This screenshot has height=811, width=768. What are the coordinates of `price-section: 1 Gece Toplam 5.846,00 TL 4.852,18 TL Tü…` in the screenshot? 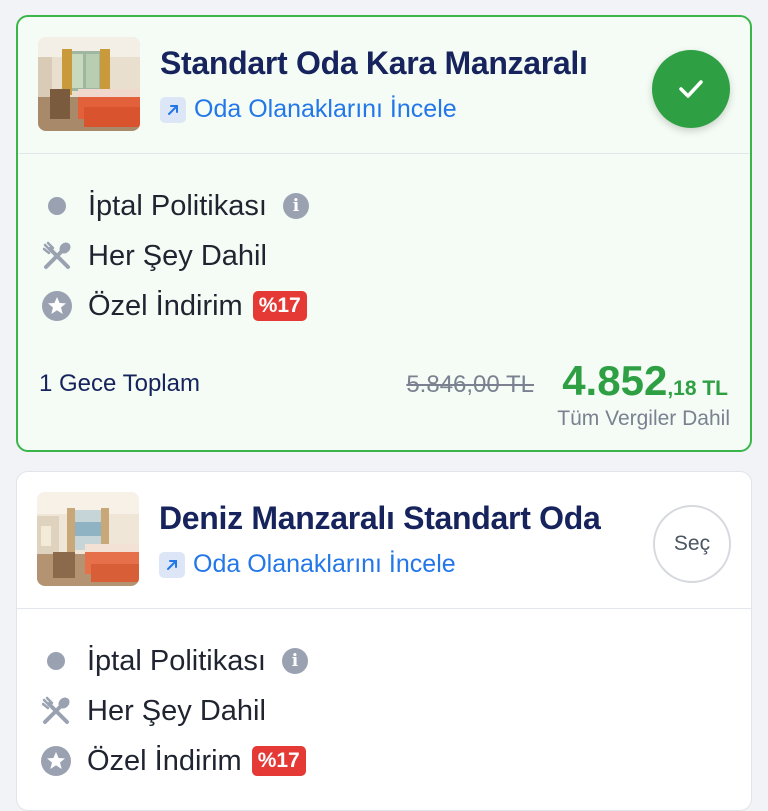 It's located at (384, 397).